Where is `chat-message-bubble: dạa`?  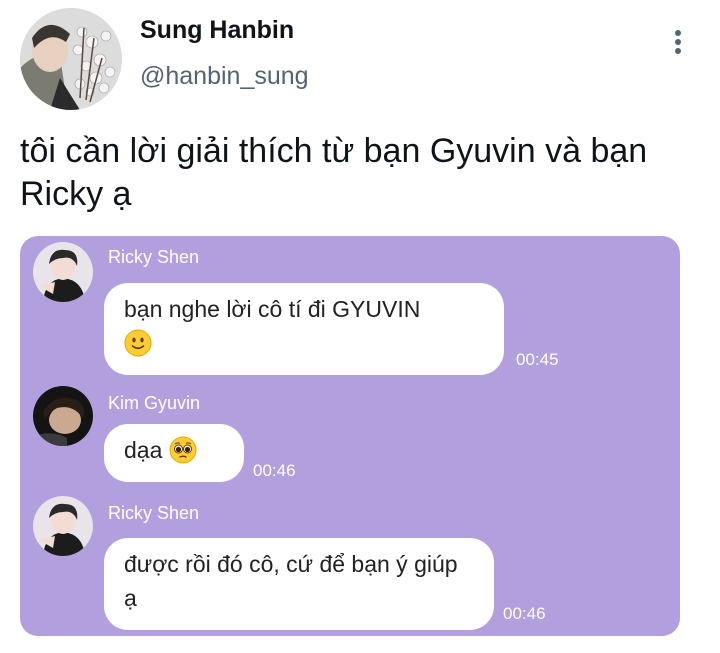
chat-message-bubble: dạa is located at coordinates (174, 453).